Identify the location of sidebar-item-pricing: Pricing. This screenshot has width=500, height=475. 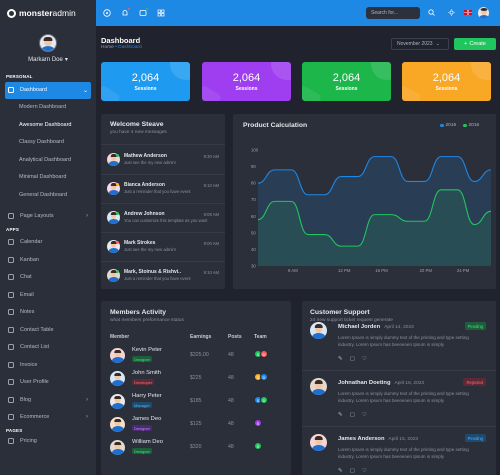
(48, 441).